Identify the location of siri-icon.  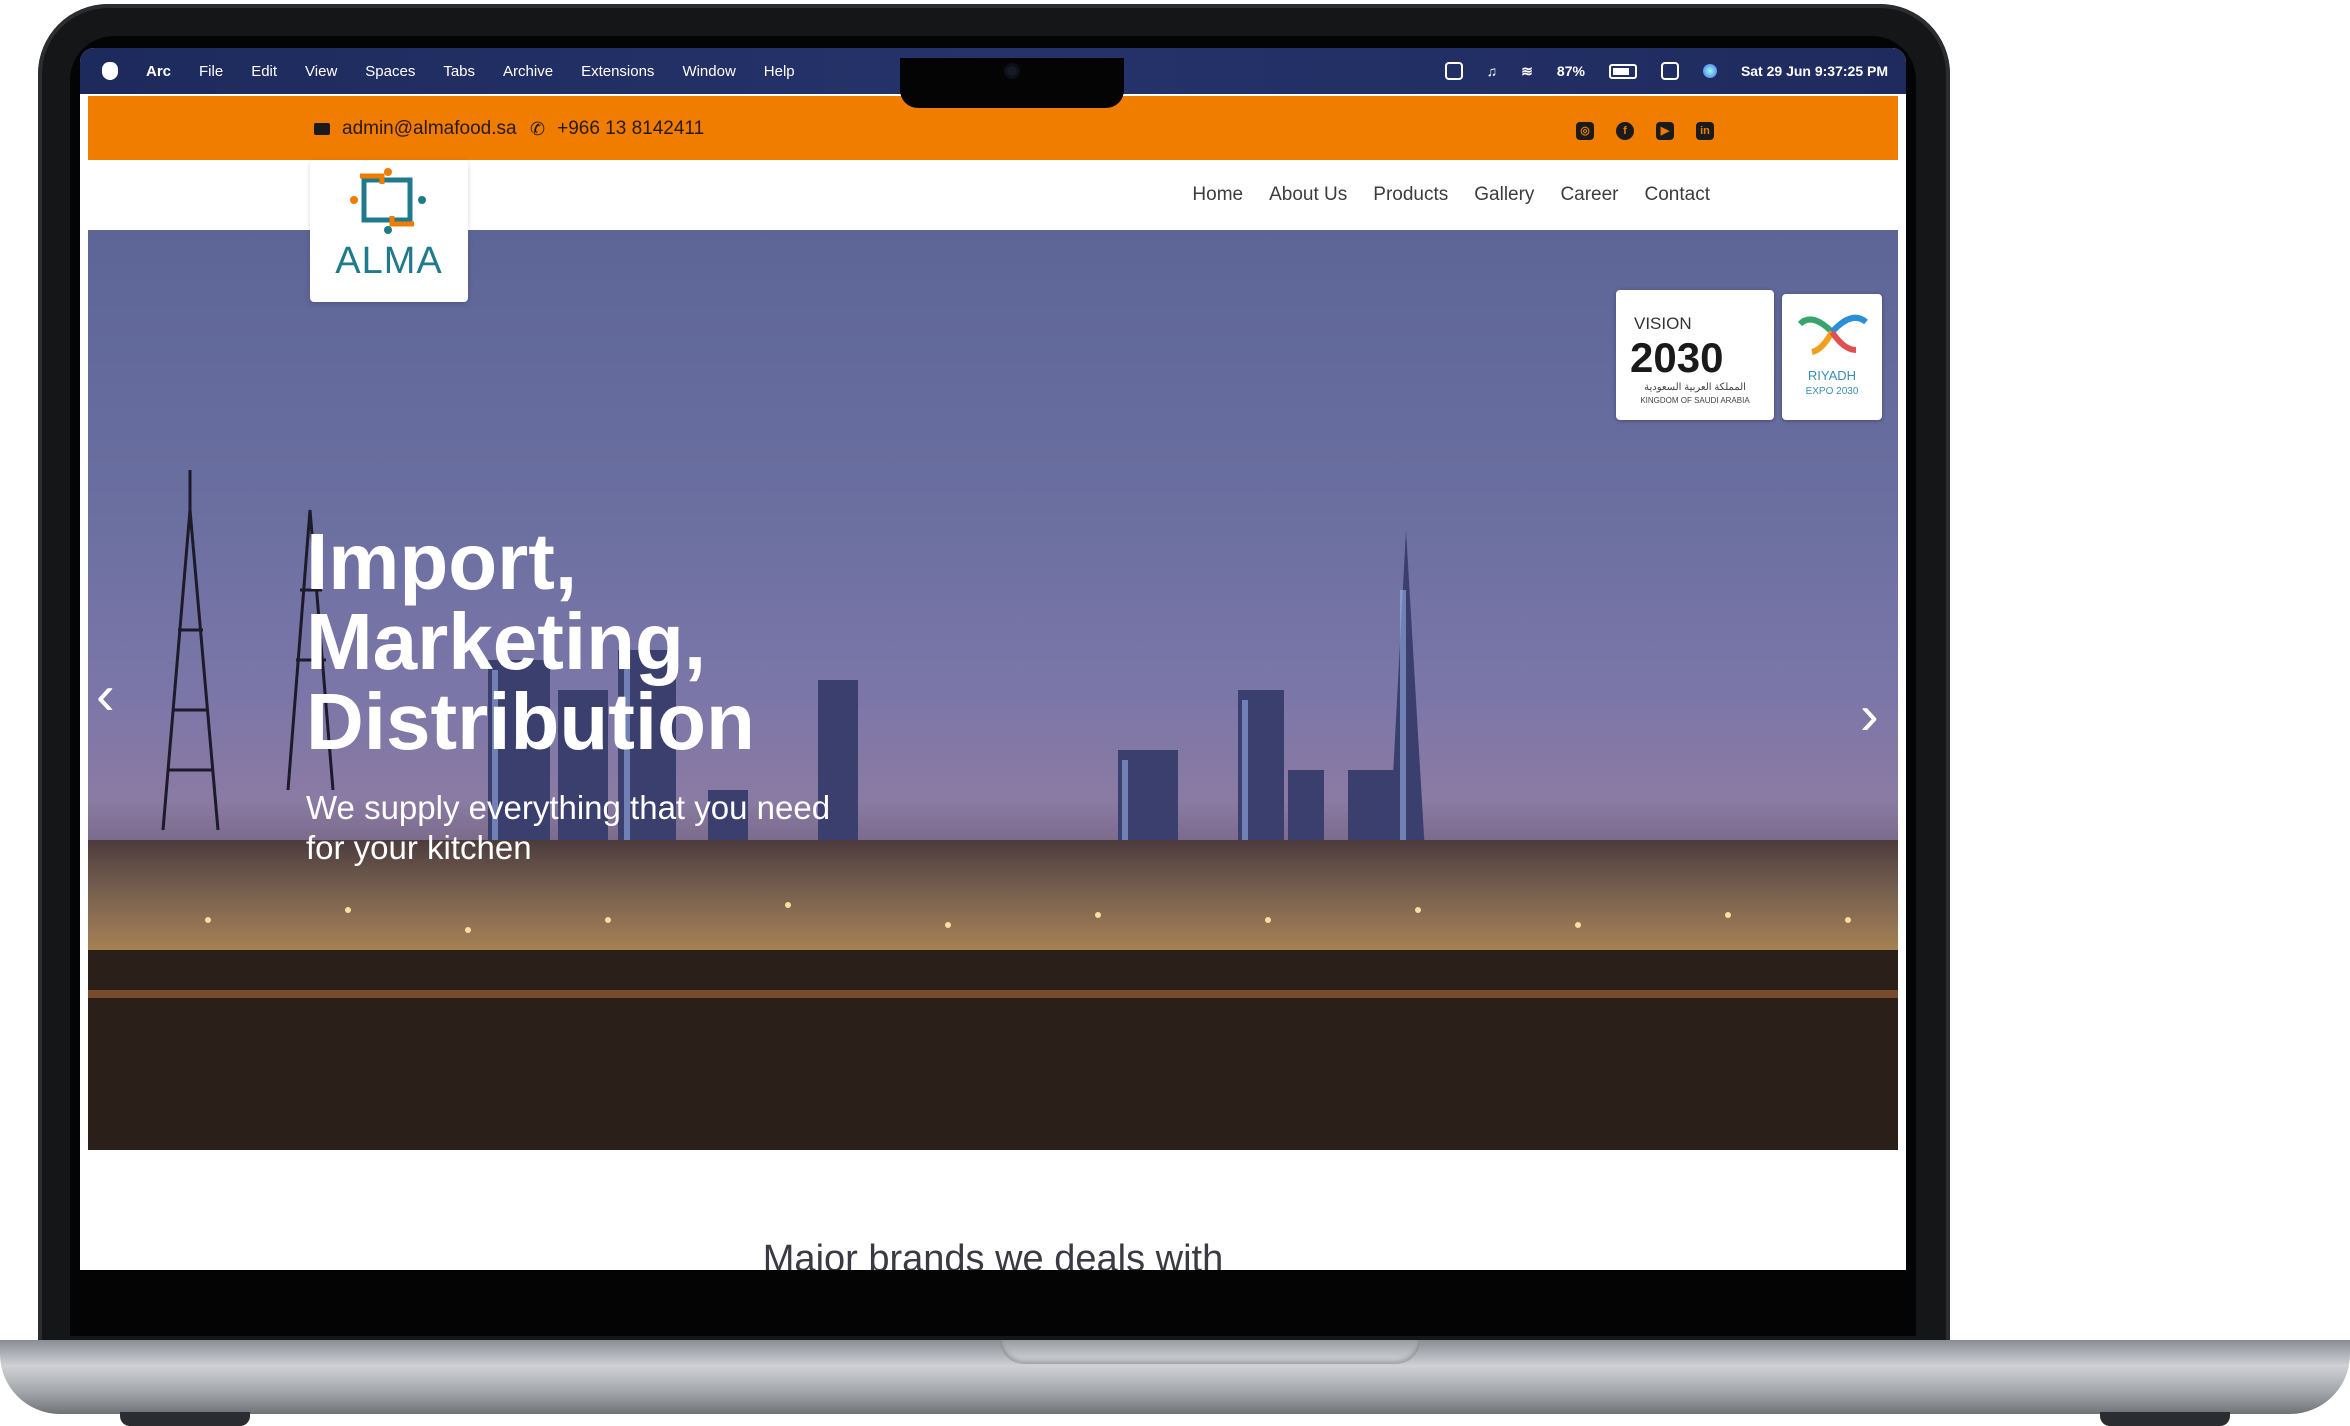
(1709, 71).